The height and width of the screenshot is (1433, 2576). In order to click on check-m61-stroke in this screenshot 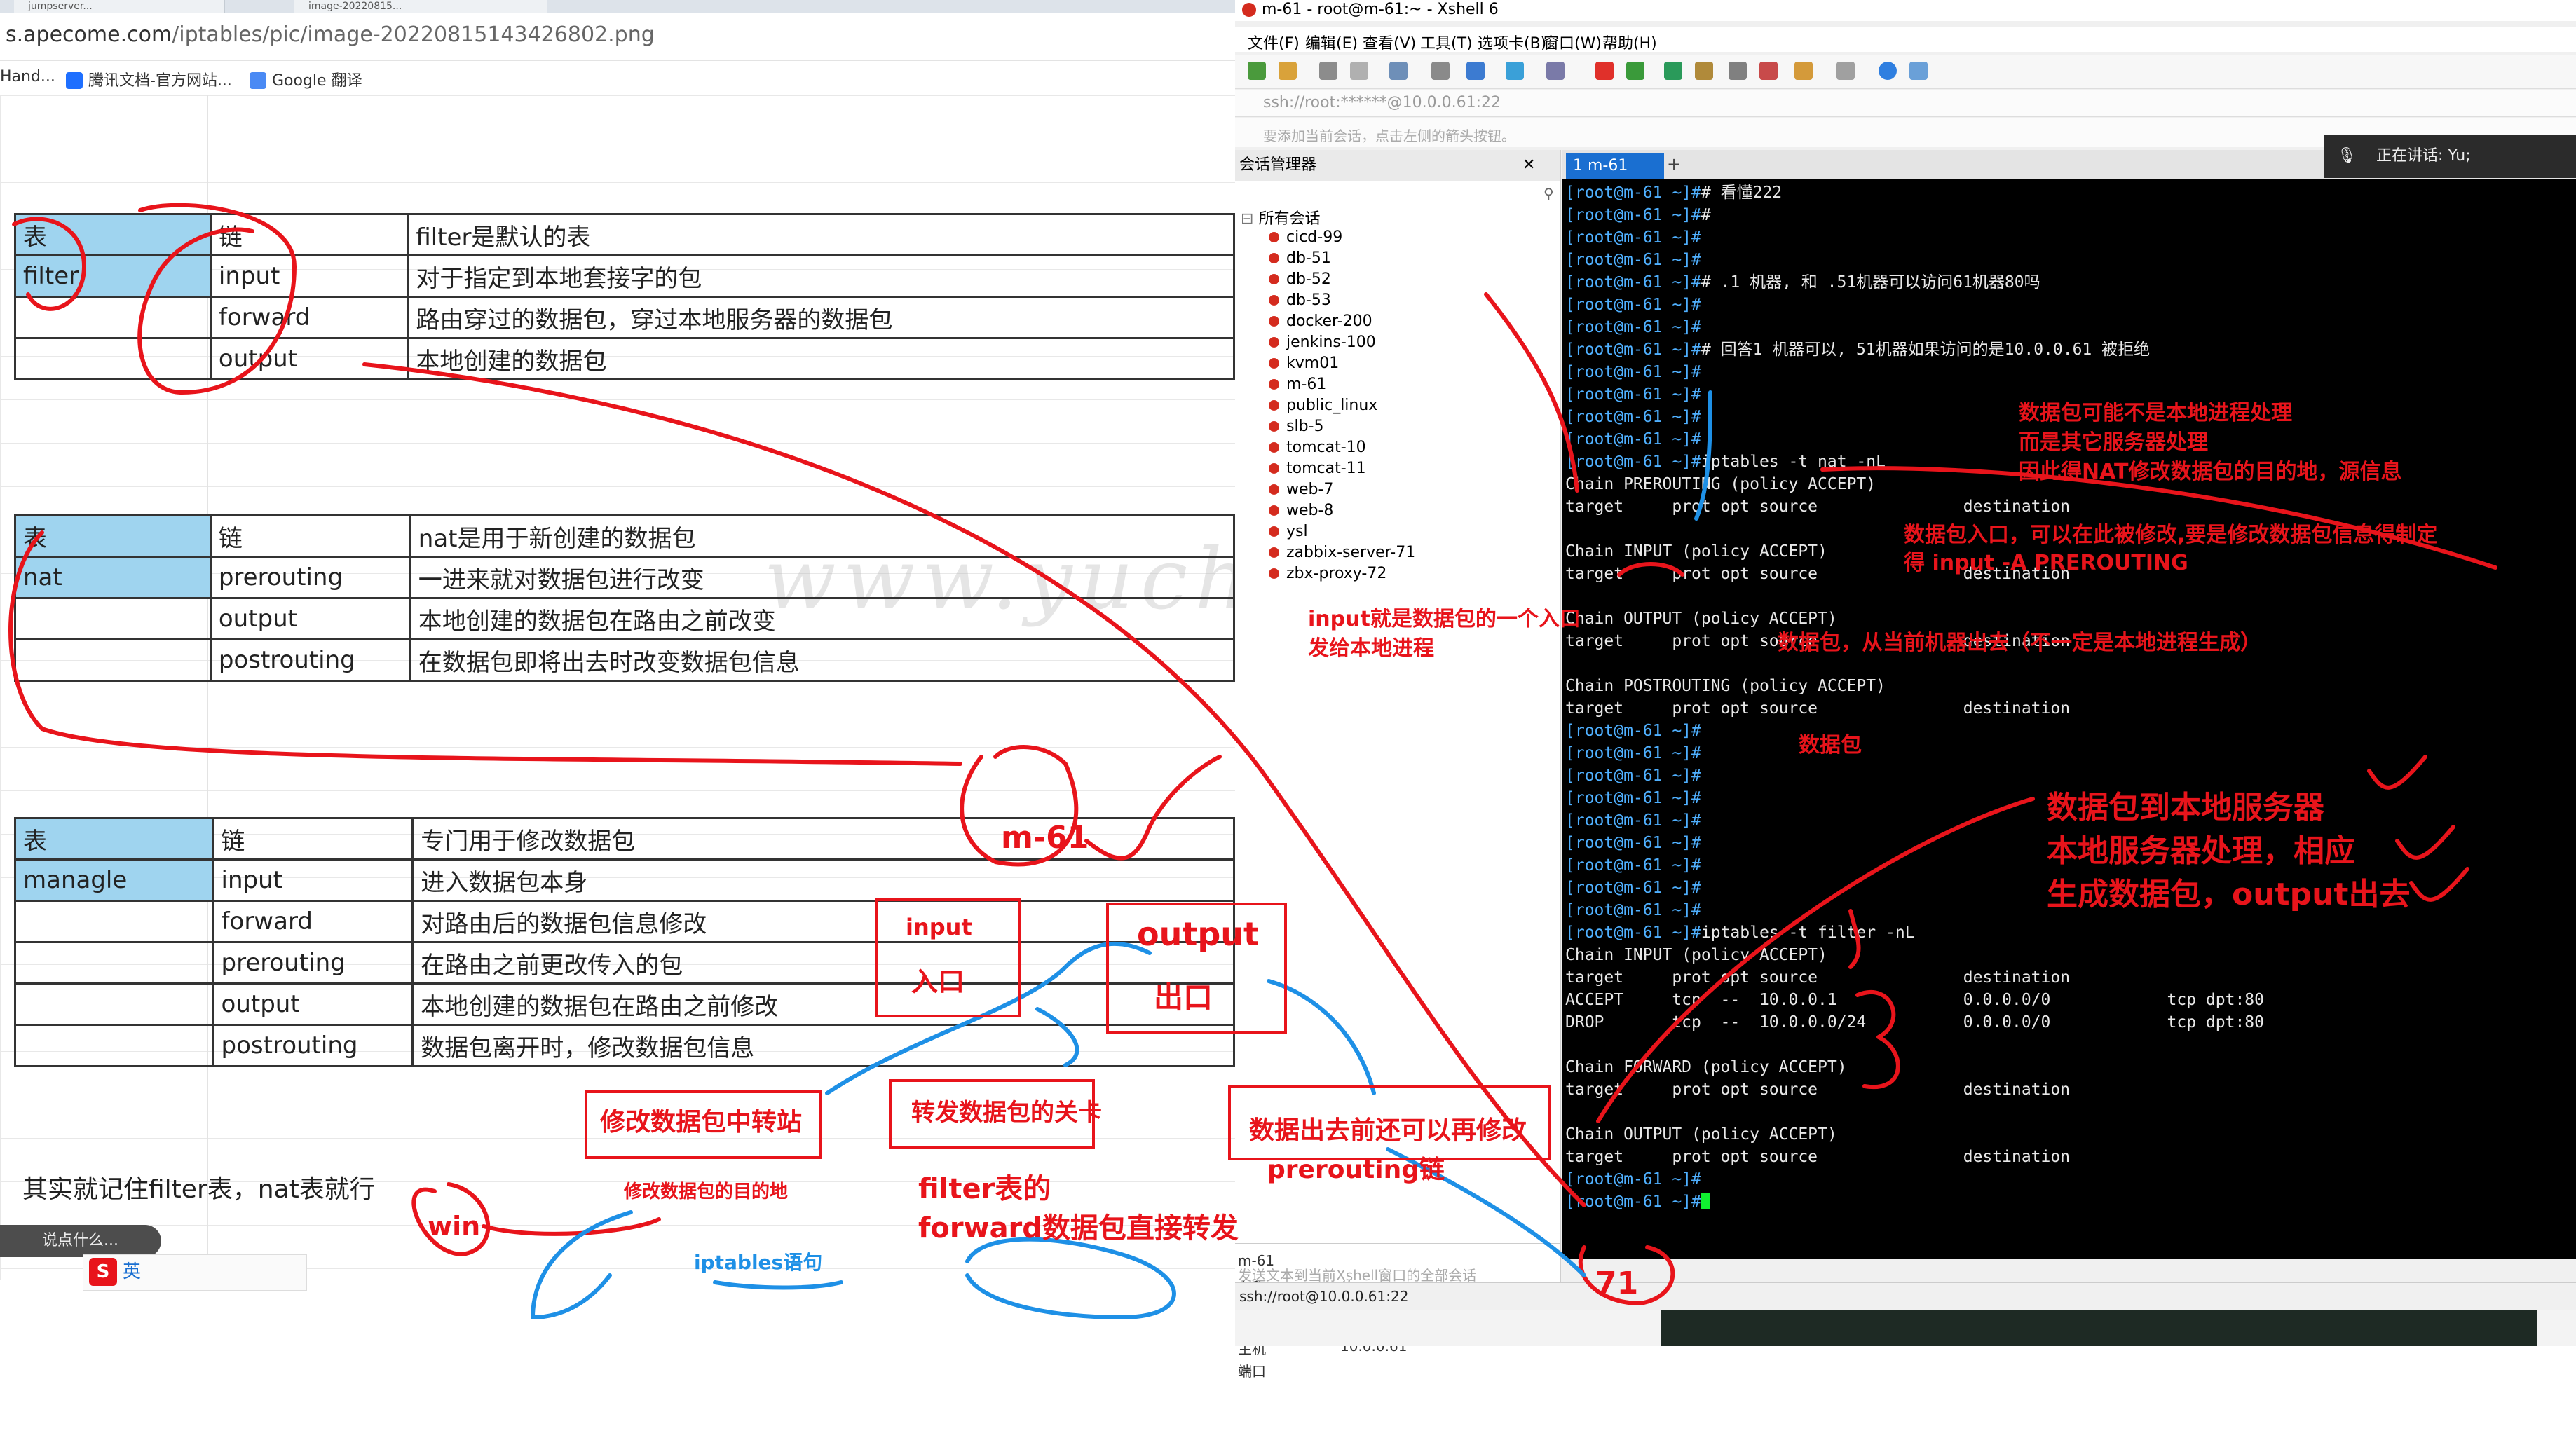, I will do `click(1153, 808)`.